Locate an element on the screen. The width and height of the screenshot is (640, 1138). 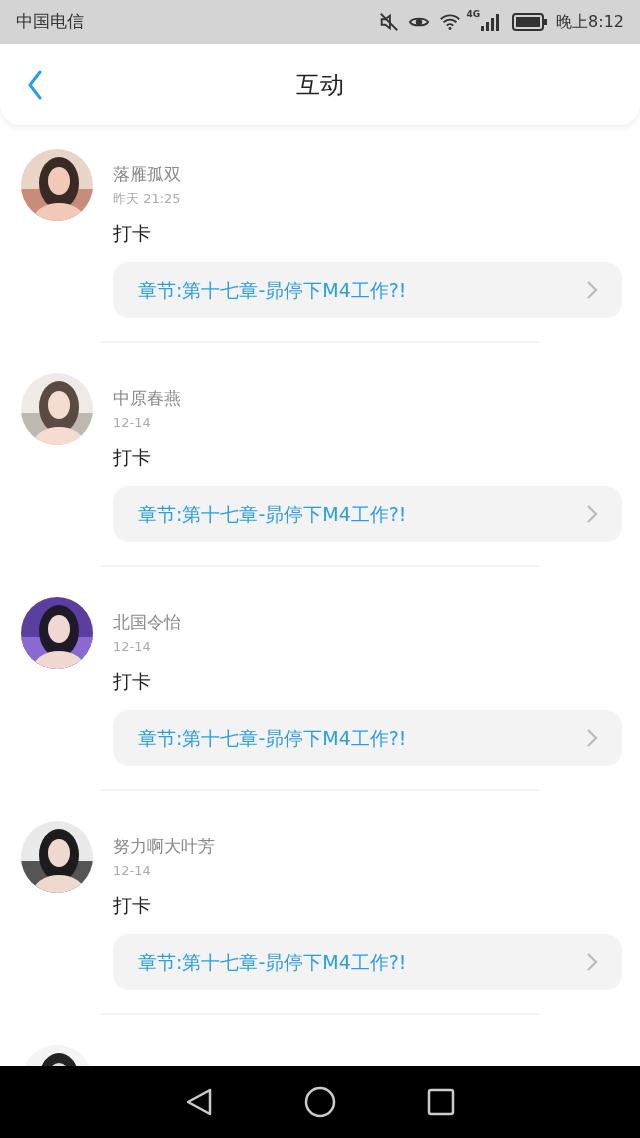
carrier-name: 中国电信 is located at coordinates (50, 22).